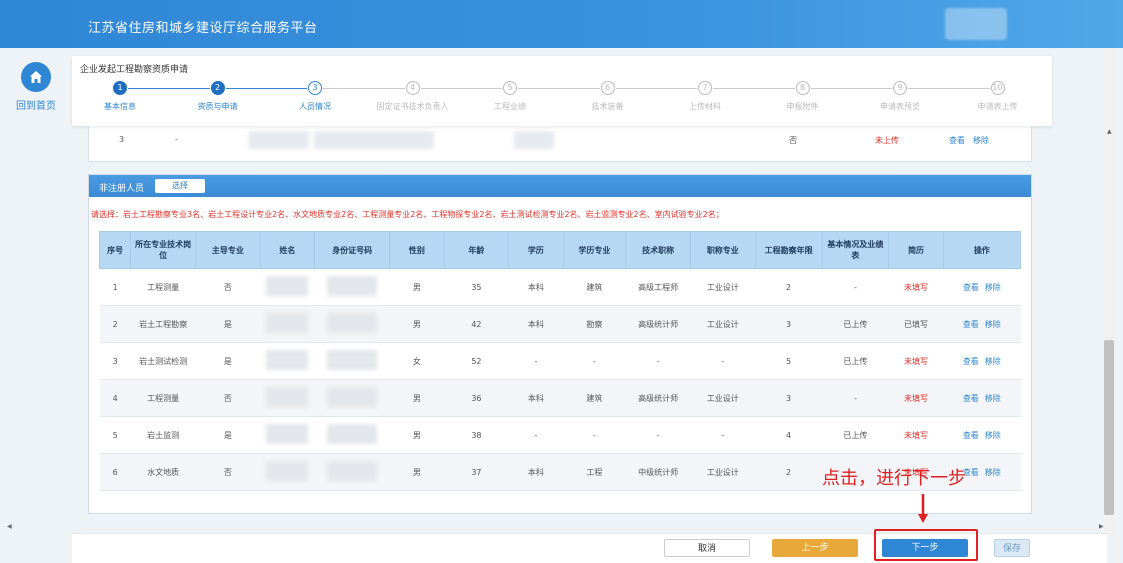  I want to click on select-button: 选择, so click(180, 186).